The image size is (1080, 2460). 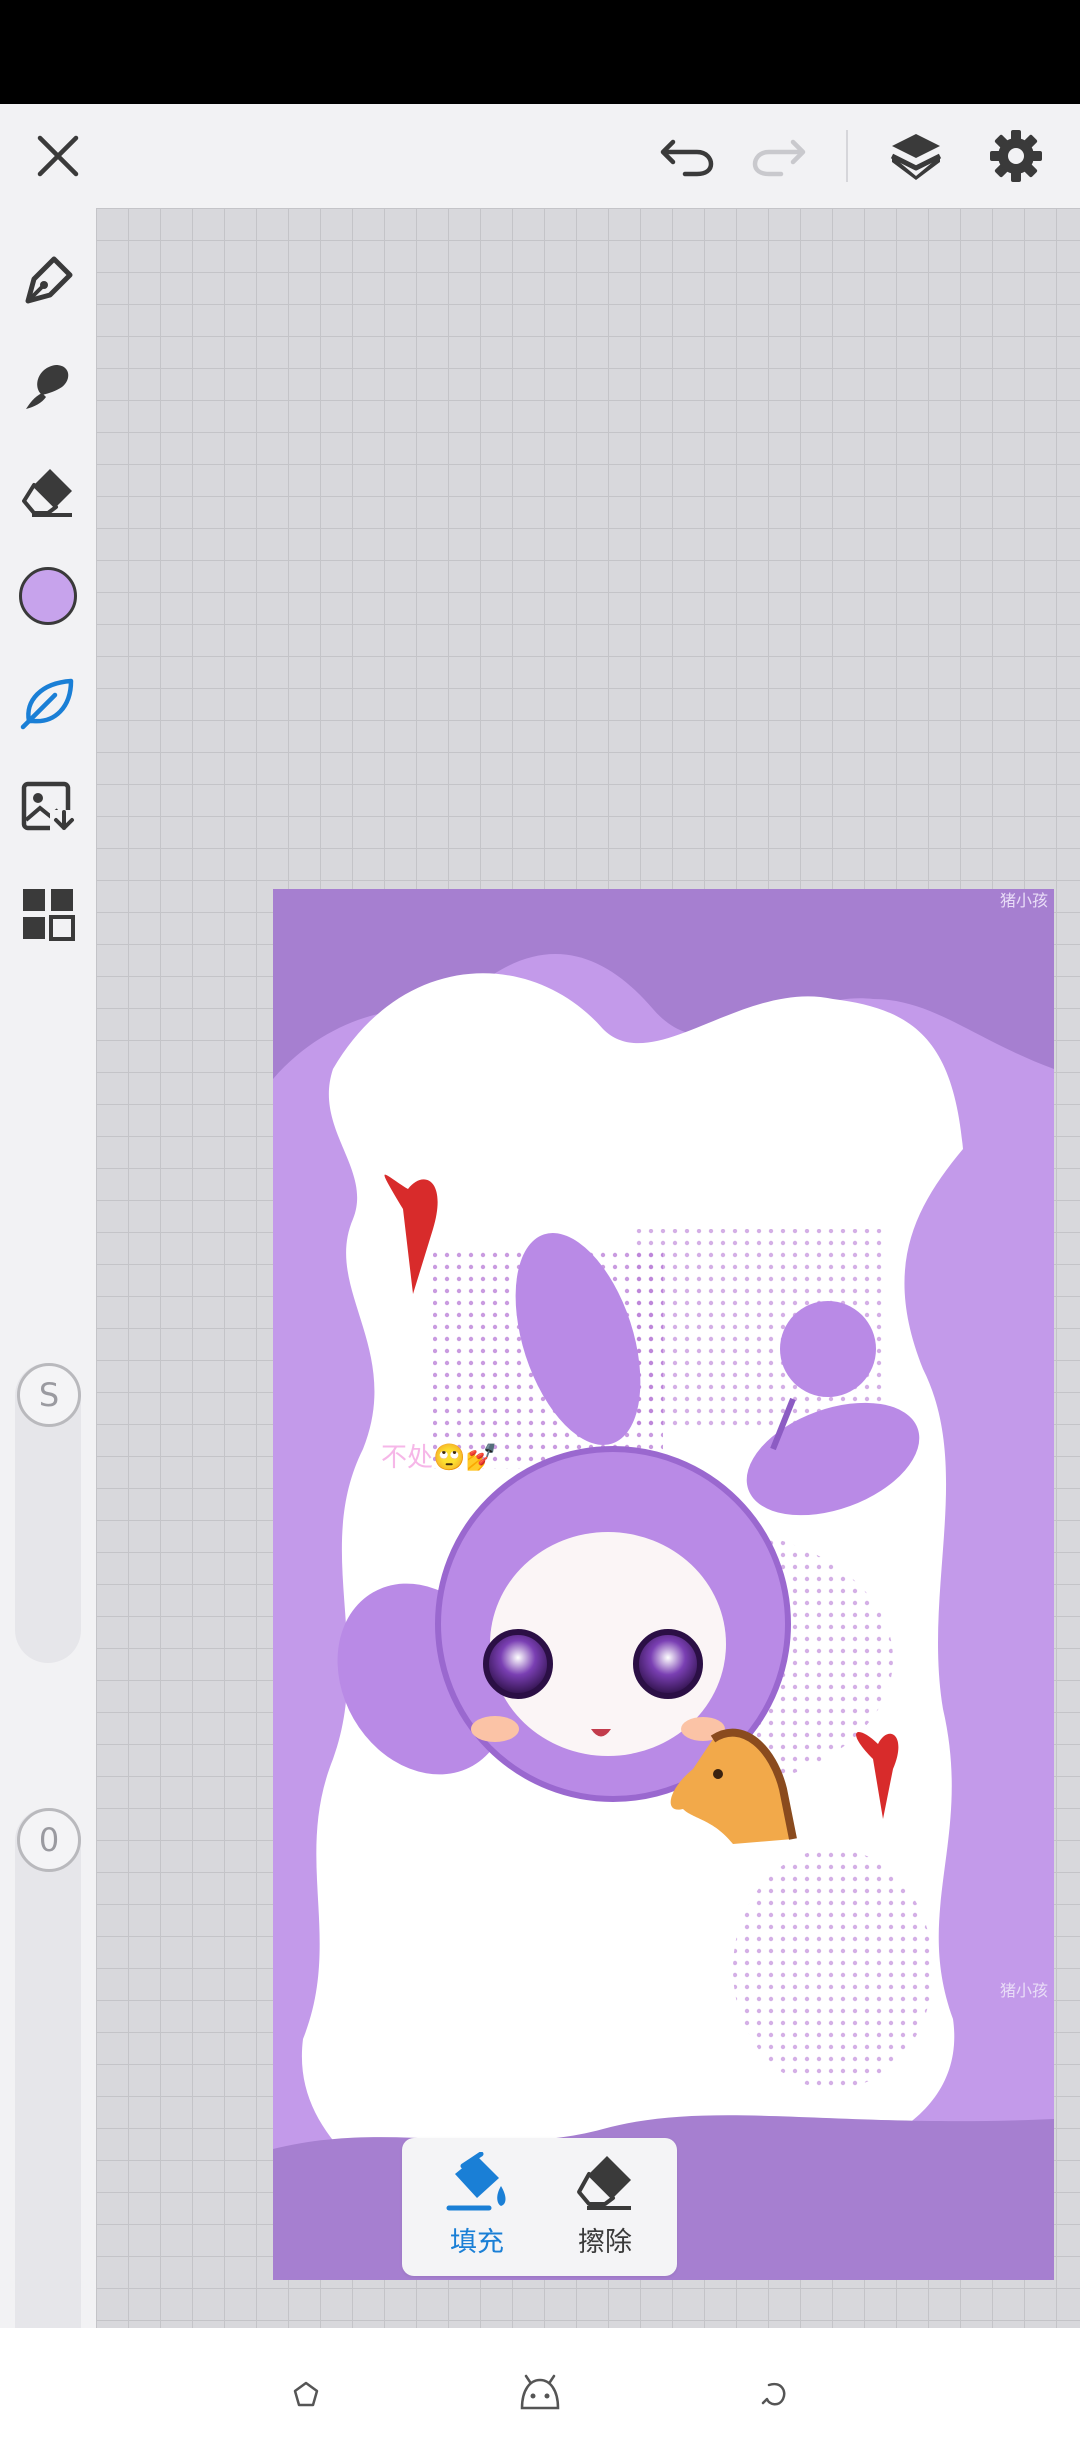 I want to click on pen-icon, so click(x=49, y=280).